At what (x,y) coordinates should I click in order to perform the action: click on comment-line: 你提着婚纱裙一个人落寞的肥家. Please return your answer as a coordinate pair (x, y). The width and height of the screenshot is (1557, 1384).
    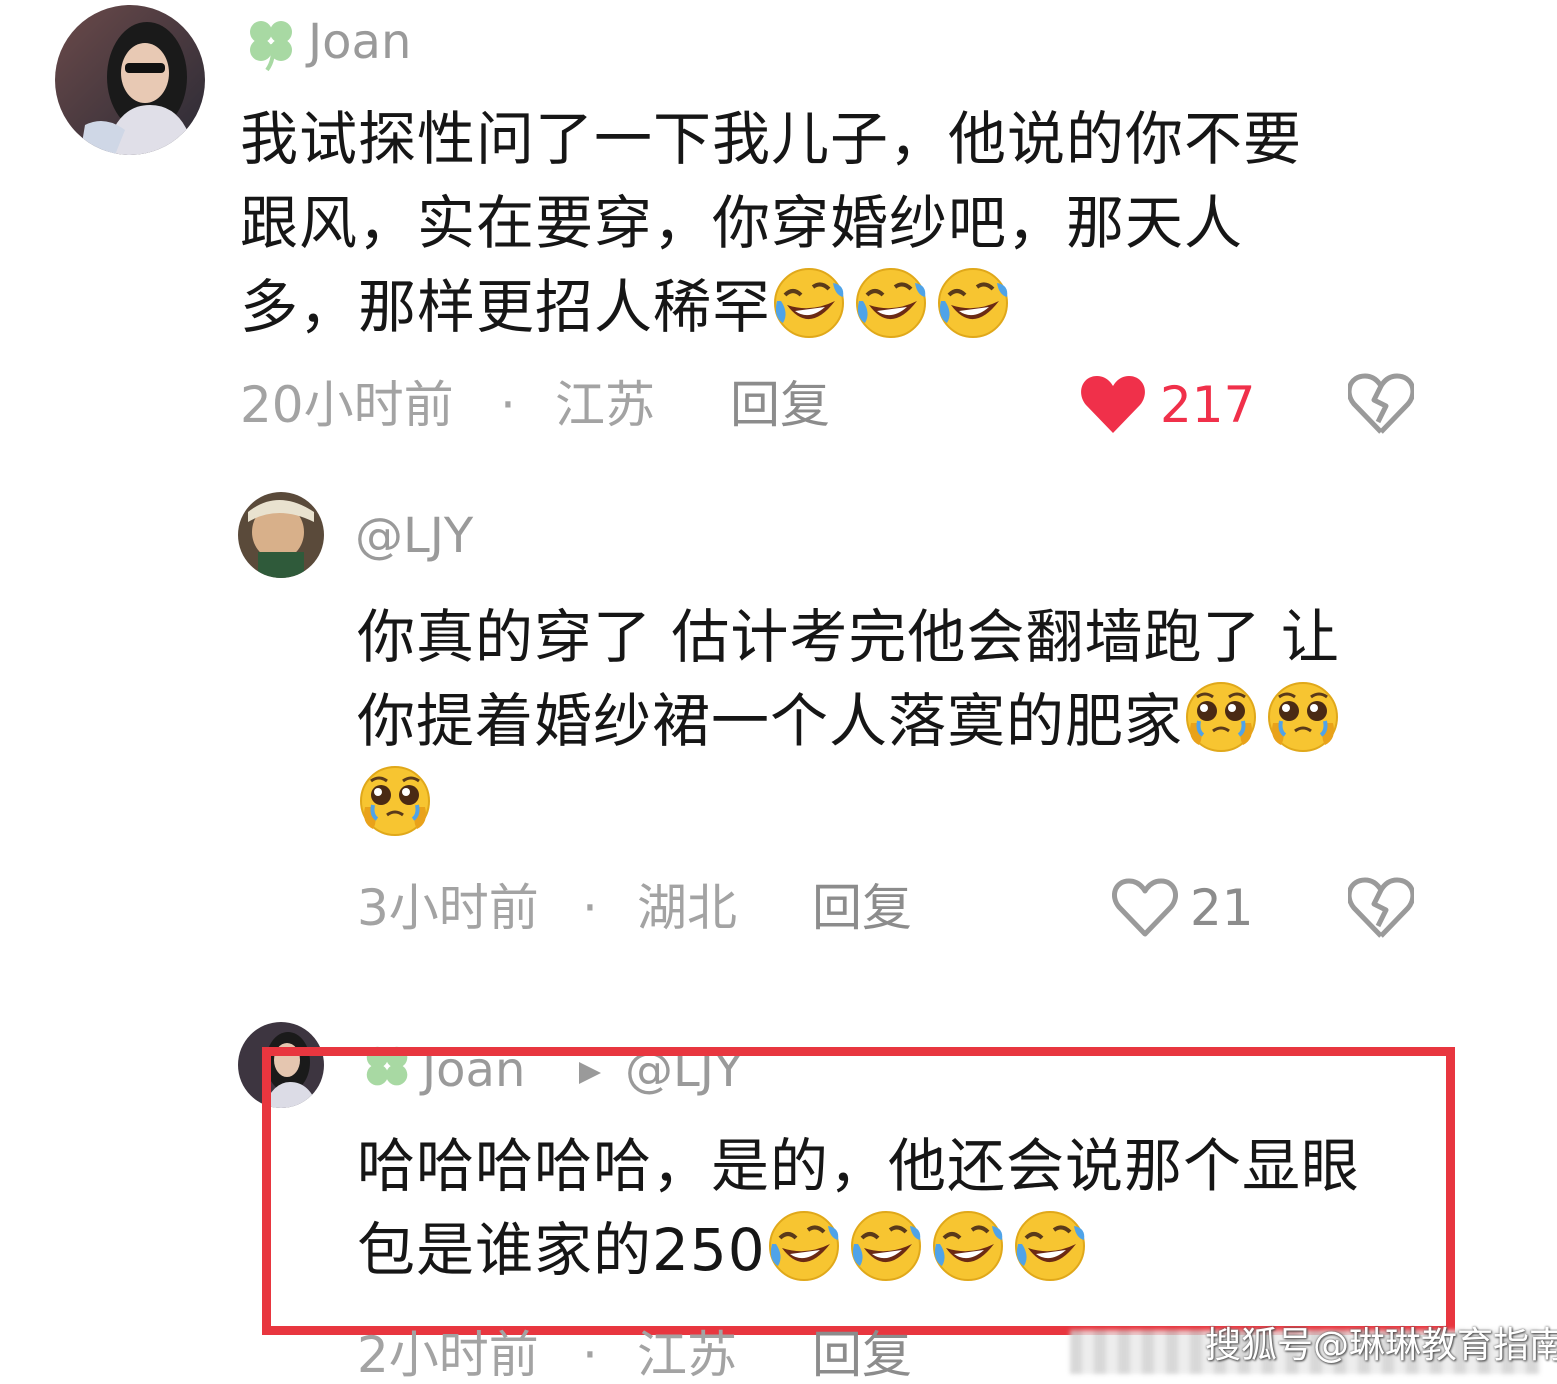
    Looking at the image, I should click on (902, 721).